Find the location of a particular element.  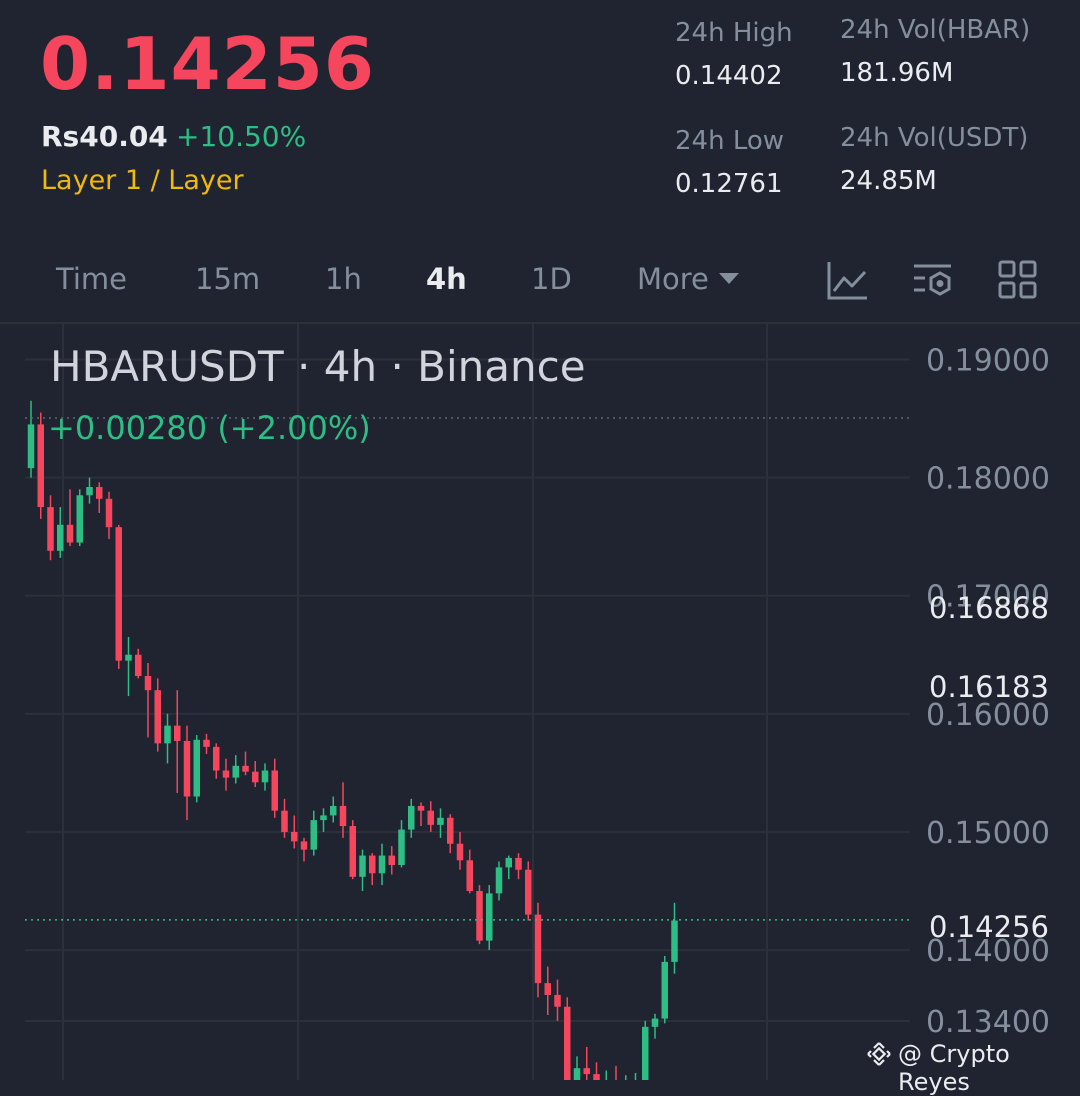

price-tag-mark: 0.16868 is located at coordinates (989, 608).